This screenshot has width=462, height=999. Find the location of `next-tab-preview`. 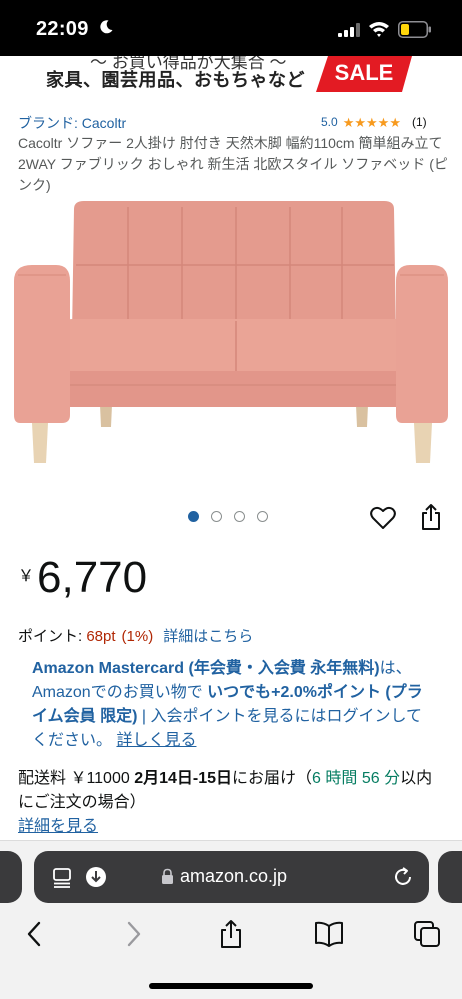

next-tab-preview is located at coordinates (450, 877).